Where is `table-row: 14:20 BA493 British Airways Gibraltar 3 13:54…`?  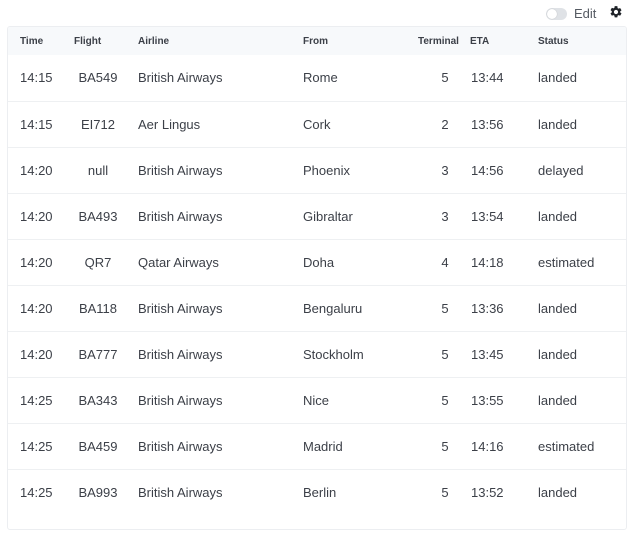 table-row: 14:20 BA493 British Airways Gibraltar 3 13:54… is located at coordinates (317, 216).